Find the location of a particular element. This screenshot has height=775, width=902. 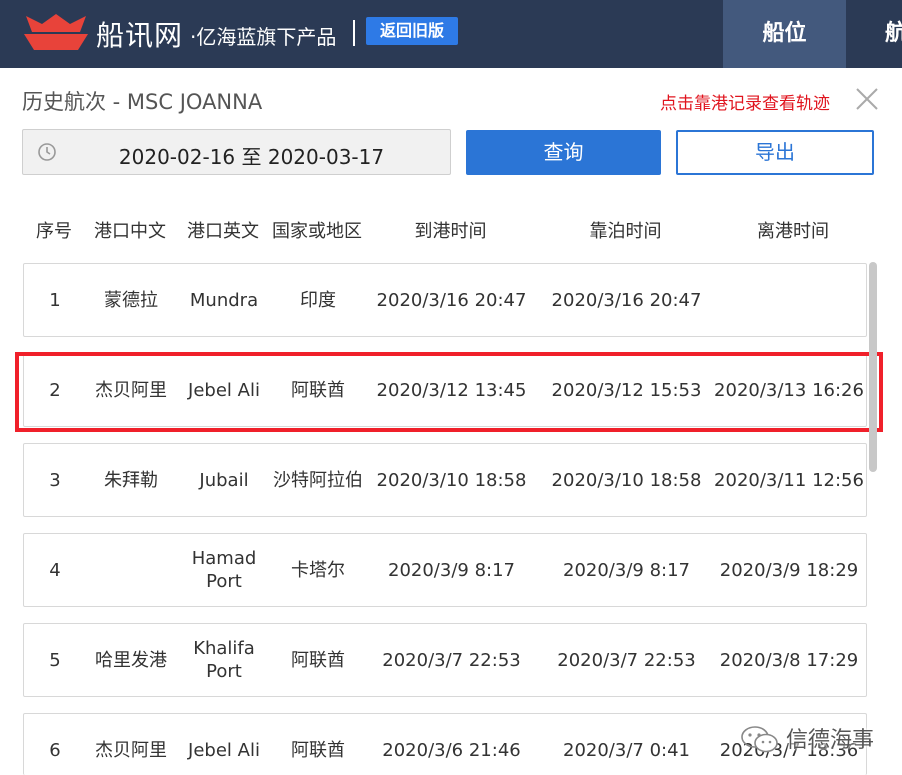

nav-tab-next: 航 is located at coordinates (893, 34).